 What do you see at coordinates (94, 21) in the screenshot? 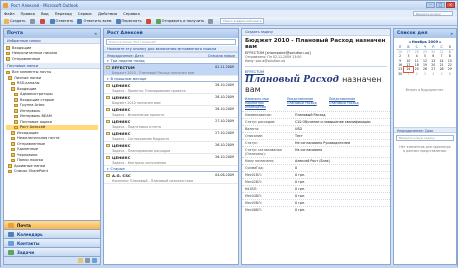
I see `reply-all-button: Ответить всем` at bounding box center [94, 21].